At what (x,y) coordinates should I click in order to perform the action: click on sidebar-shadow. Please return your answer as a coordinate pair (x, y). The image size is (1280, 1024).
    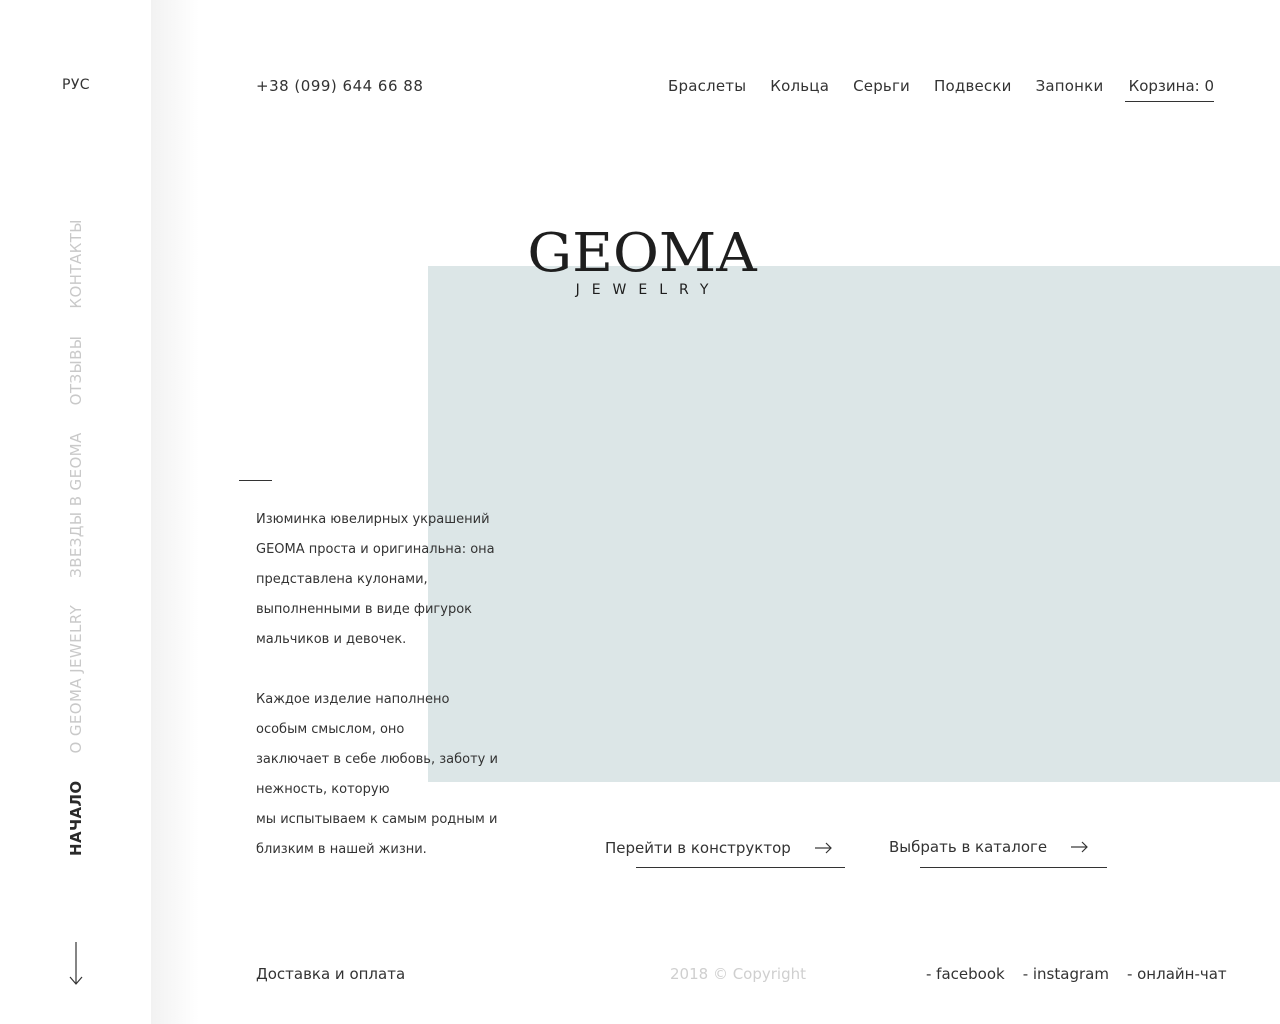
    Looking at the image, I should click on (175, 512).